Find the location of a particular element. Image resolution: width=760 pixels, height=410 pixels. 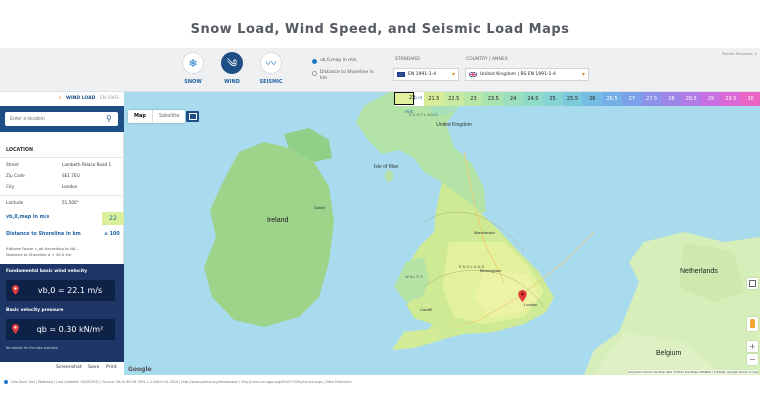

label-cardiff: Cardiff is located at coordinates (426, 309).